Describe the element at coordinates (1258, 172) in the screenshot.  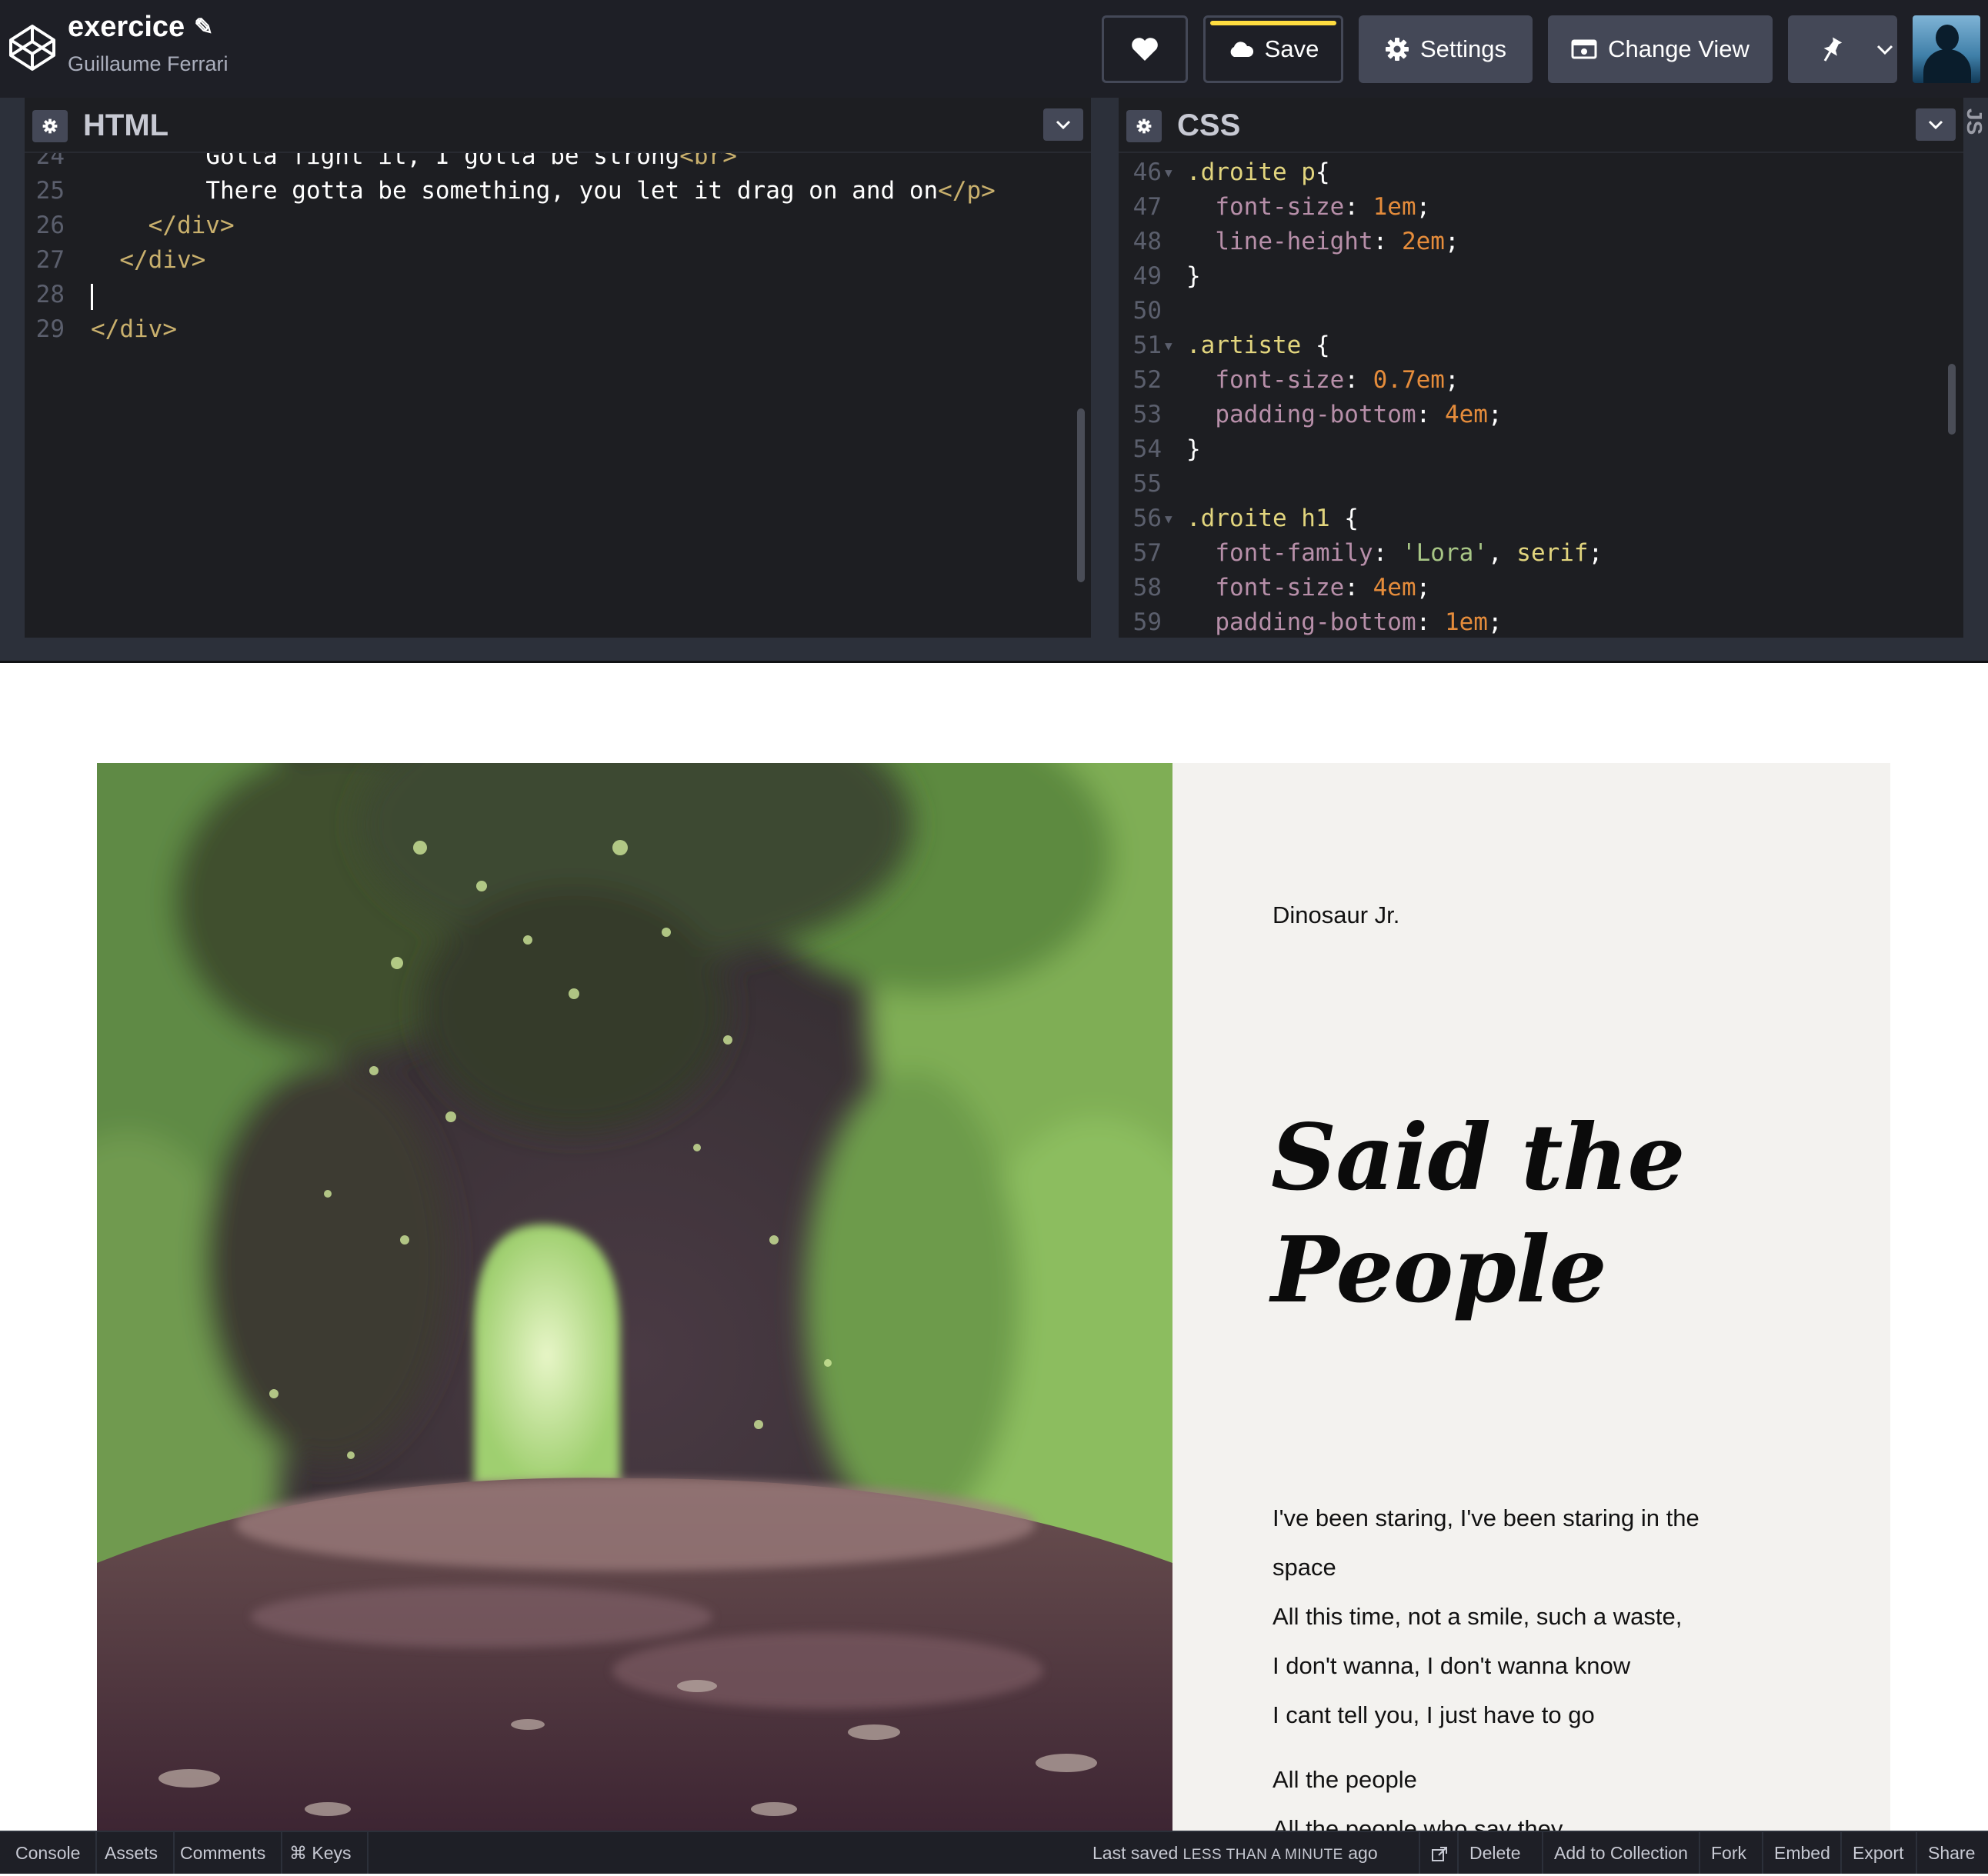
I see `code-text: .droite p{` at that location.